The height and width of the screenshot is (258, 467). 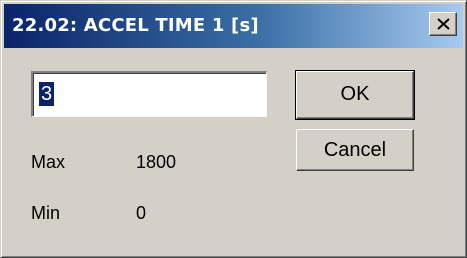 I want to click on max-label: Max, so click(x=48, y=162).